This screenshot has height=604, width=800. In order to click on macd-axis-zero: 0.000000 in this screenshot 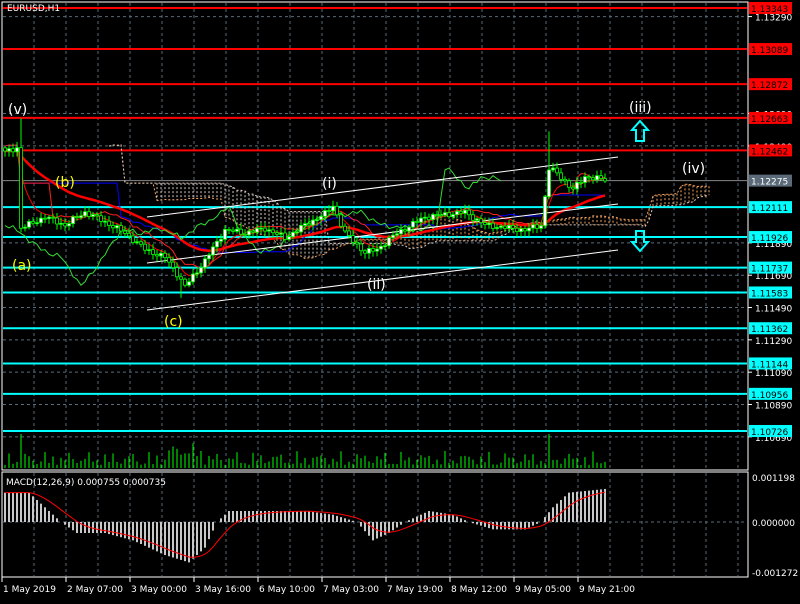, I will do `click(773, 524)`.